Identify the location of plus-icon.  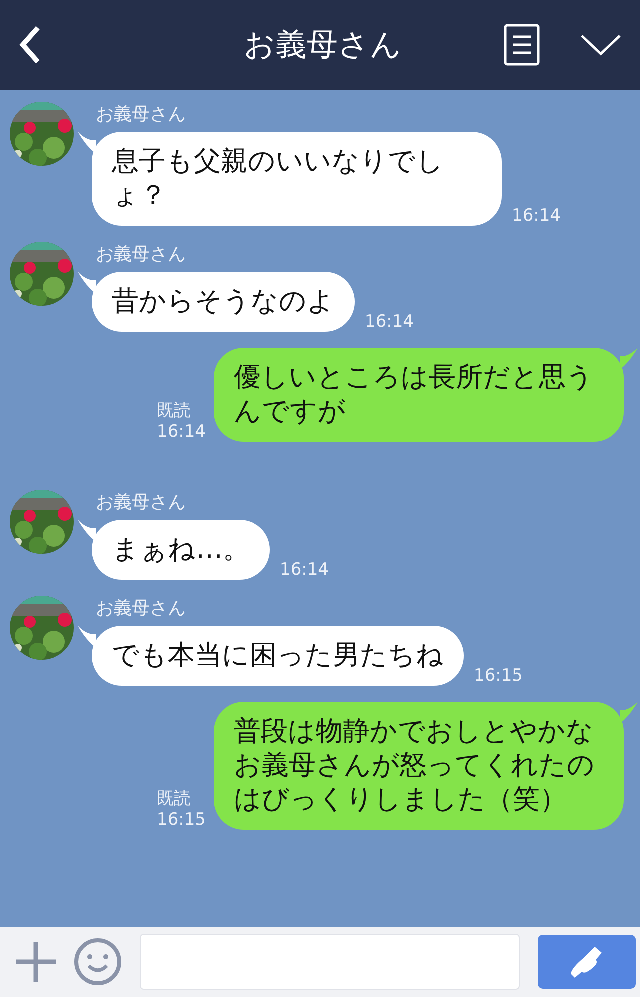
(36, 962).